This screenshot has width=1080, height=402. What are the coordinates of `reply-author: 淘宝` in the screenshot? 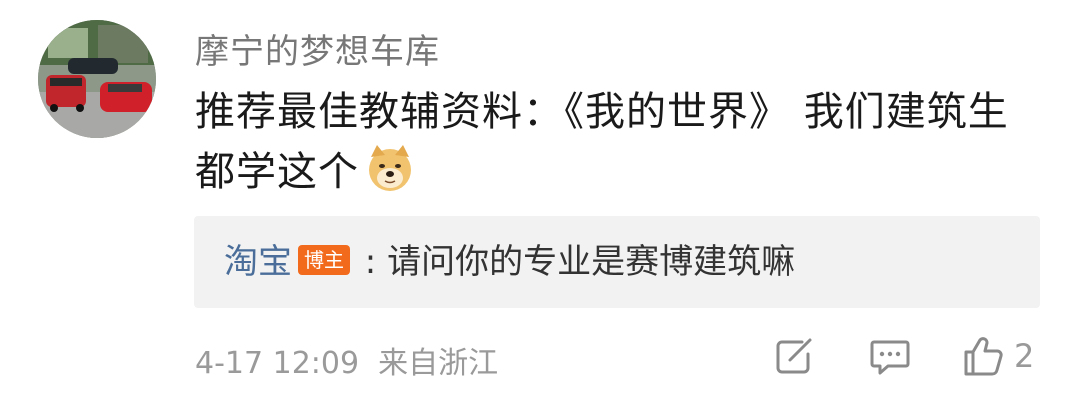 It's located at (258, 262).